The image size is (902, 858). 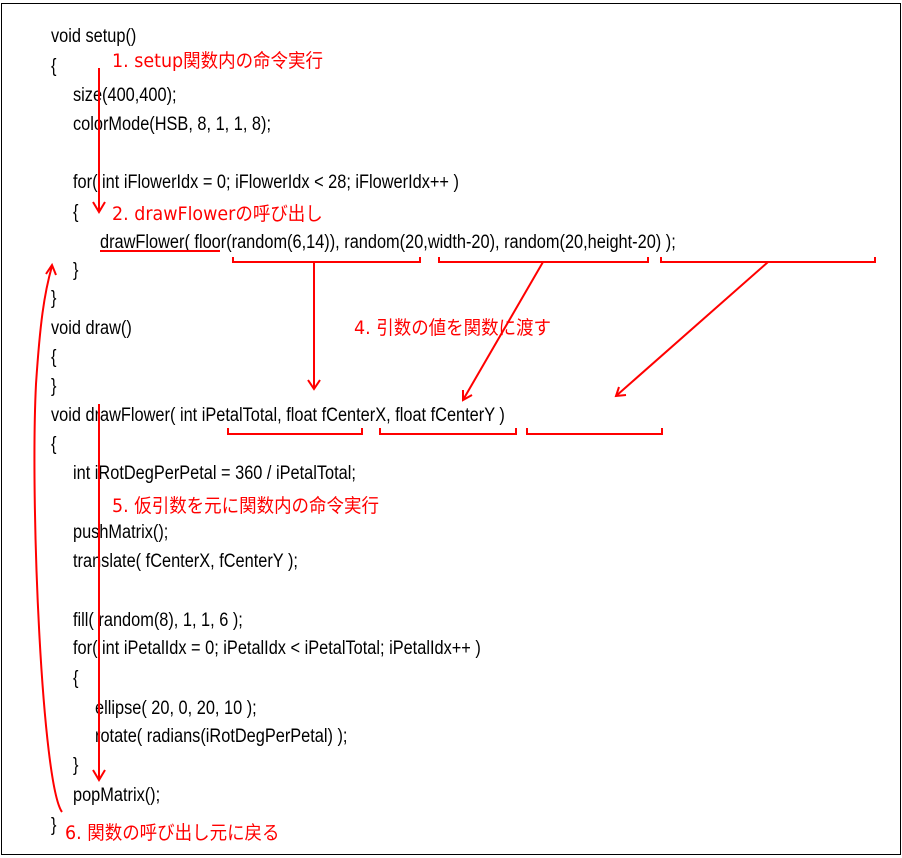 What do you see at coordinates (543, 260) in the screenshot?
I see `bracket-arg2` at bounding box center [543, 260].